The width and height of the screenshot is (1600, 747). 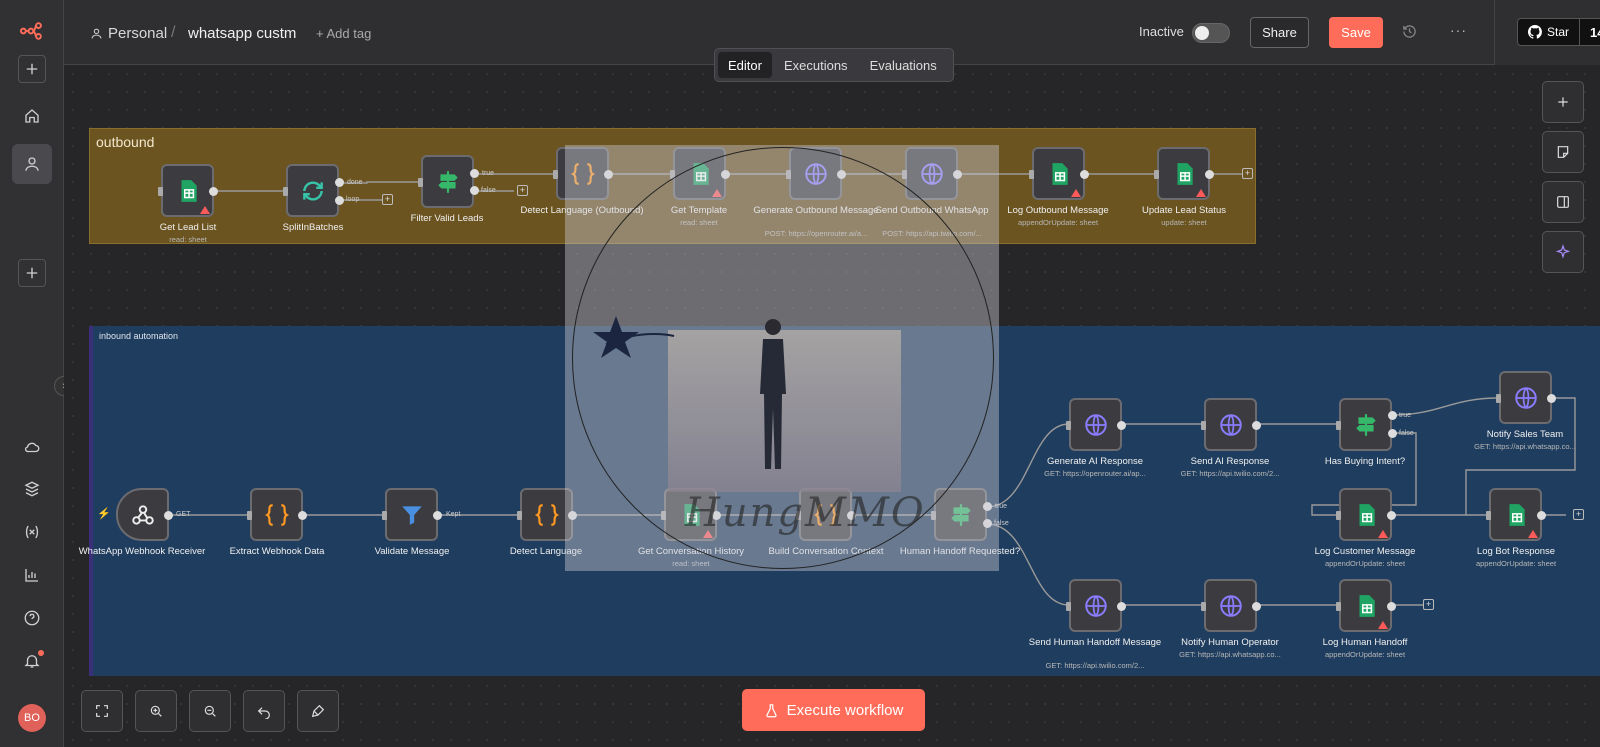 What do you see at coordinates (32, 532) in the screenshot?
I see `variables-icon` at bounding box center [32, 532].